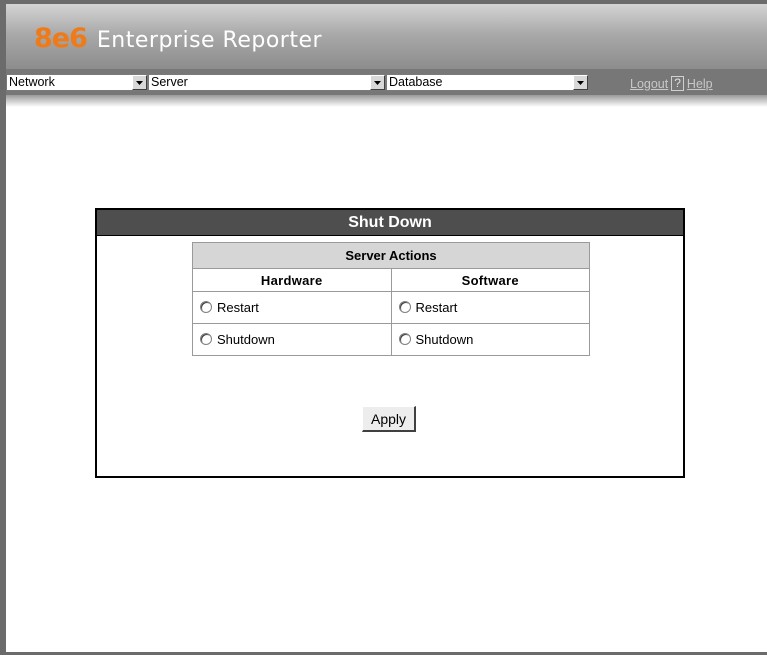 This screenshot has width=767, height=655. What do you see at coordinates (391, 255) in the screenshot?
I see `table-caption: Server Actions` at bounding box center [391, 255].